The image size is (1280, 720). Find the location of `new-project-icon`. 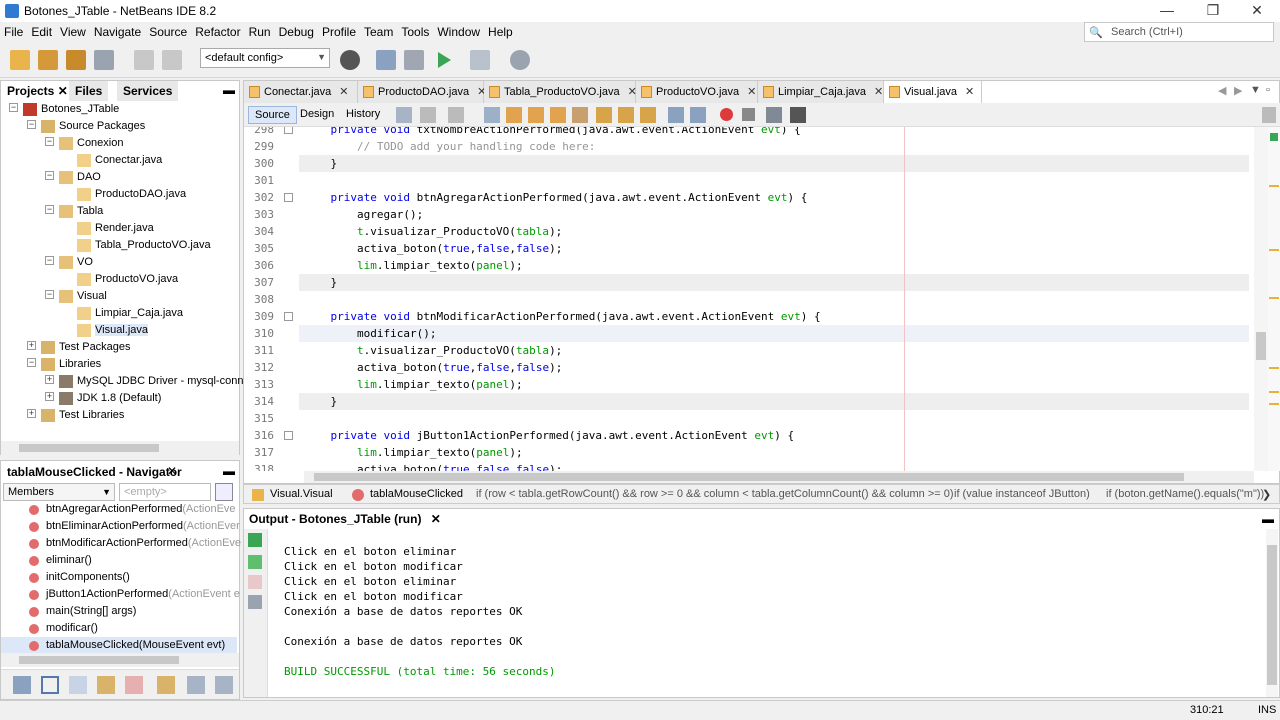

new-project-icon is located at coordinates (48, 60).